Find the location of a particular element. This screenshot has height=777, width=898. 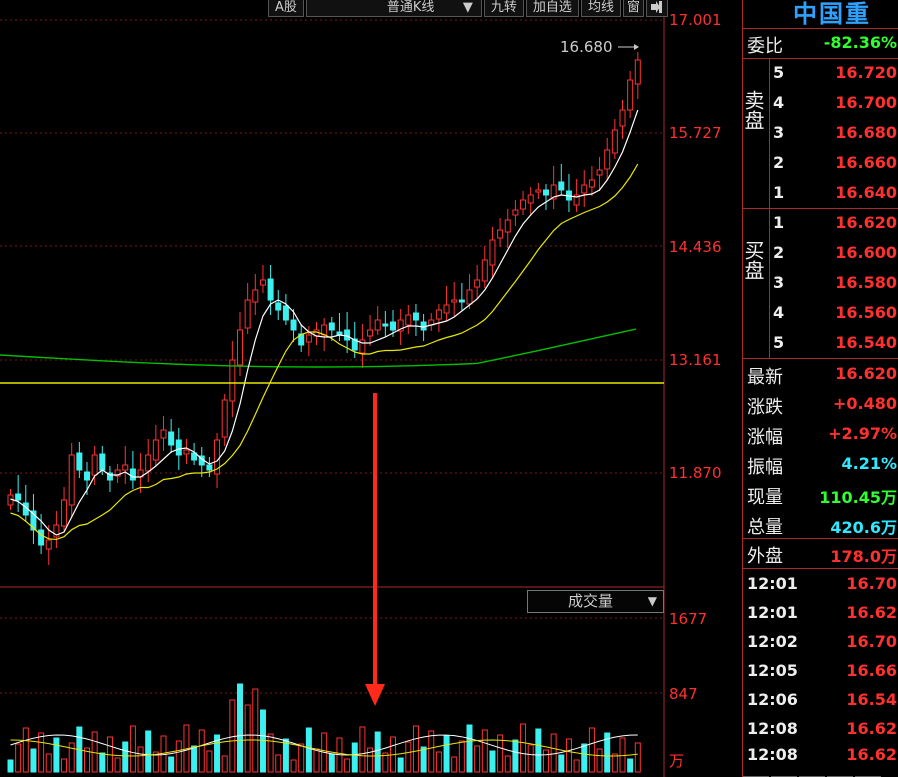

price-axis-label: 15.727 is located at coordinates (695, 133).